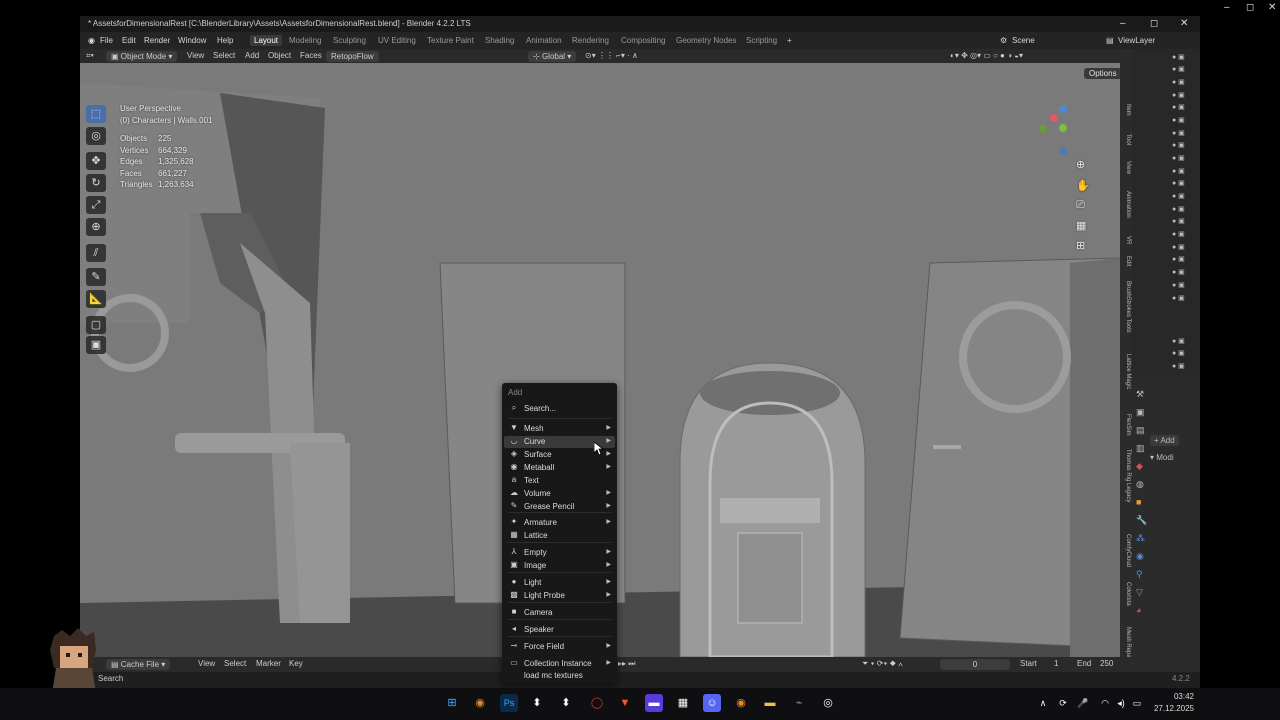  What do you see at coordinates (452, 703) in the screenshot?
I see `start-icon: ⊞` at bounding box center [452, 703].